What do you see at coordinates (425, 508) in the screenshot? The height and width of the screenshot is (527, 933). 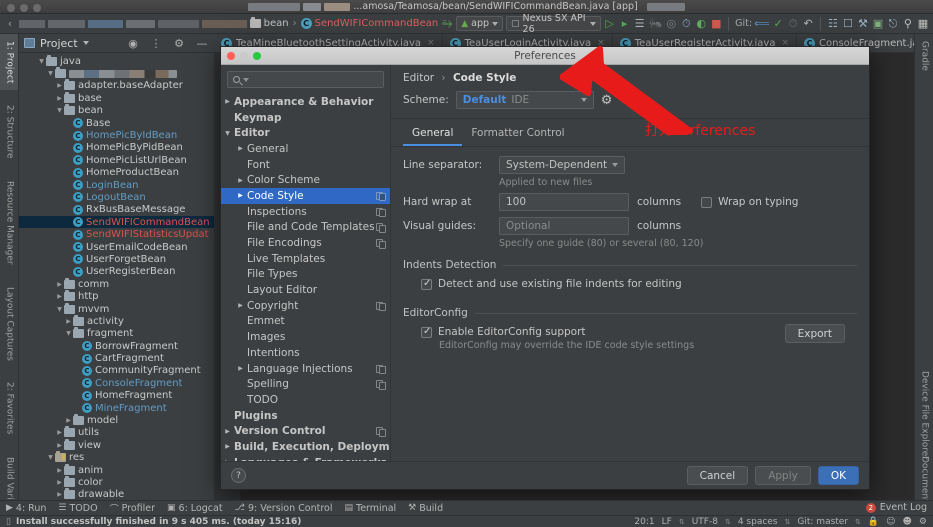 I see `bottom-tool-button: ⚒ Build` at bounding box center [425, 508].